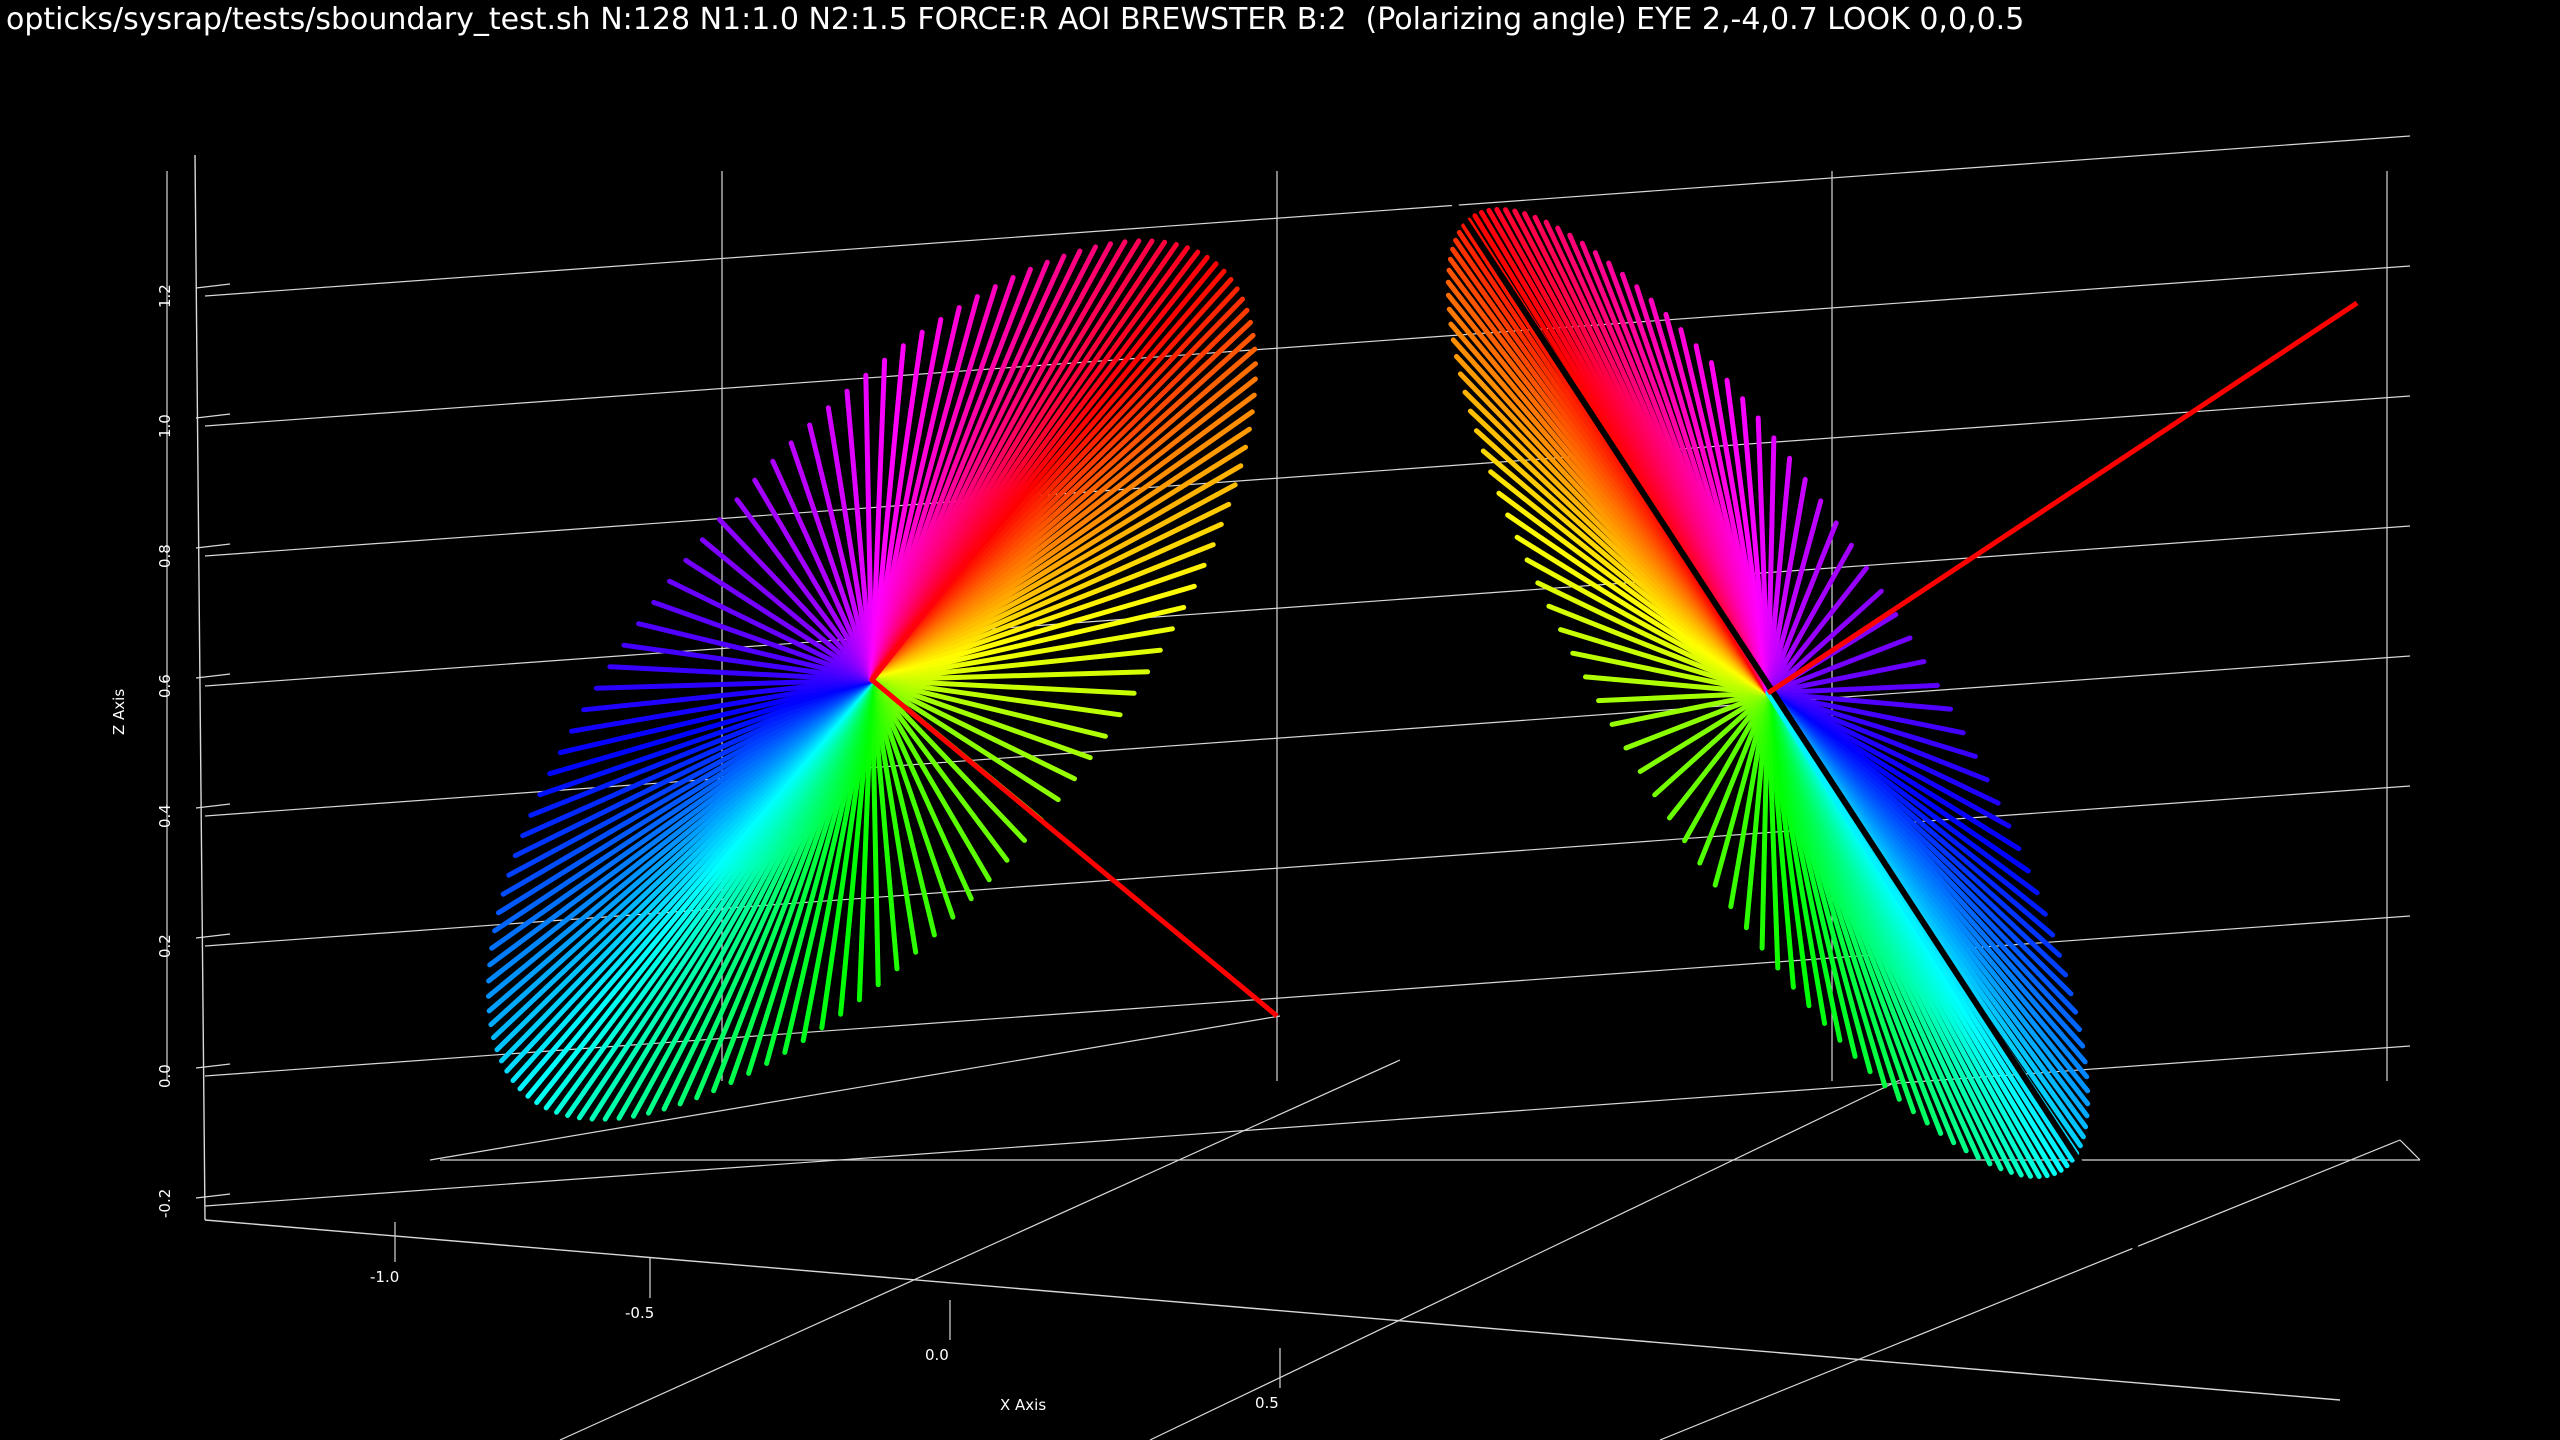 This screenshot has height=1440, width=2560. What do you see at coordinates (384, 1277) in the screenshot?
I see `x-tick-label: -1.0` at bounding box center [384, 1277].